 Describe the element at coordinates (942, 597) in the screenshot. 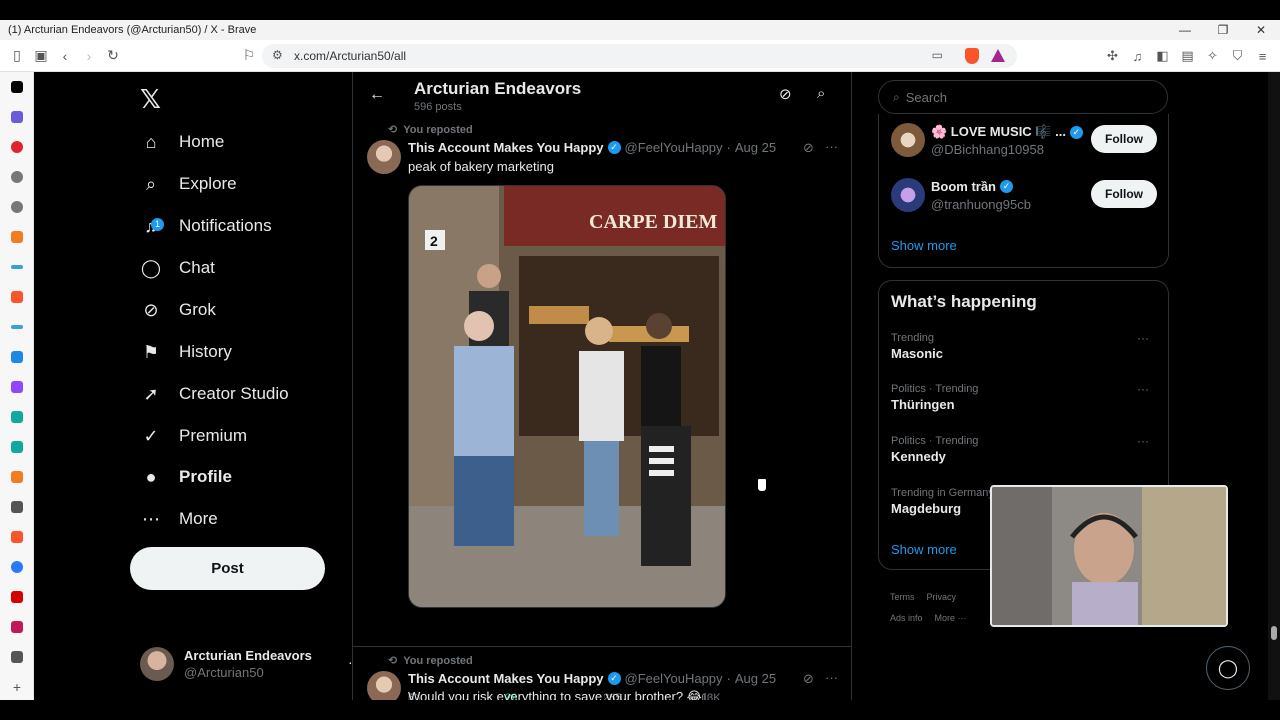

I see `footer-link: Privacy` at that location.